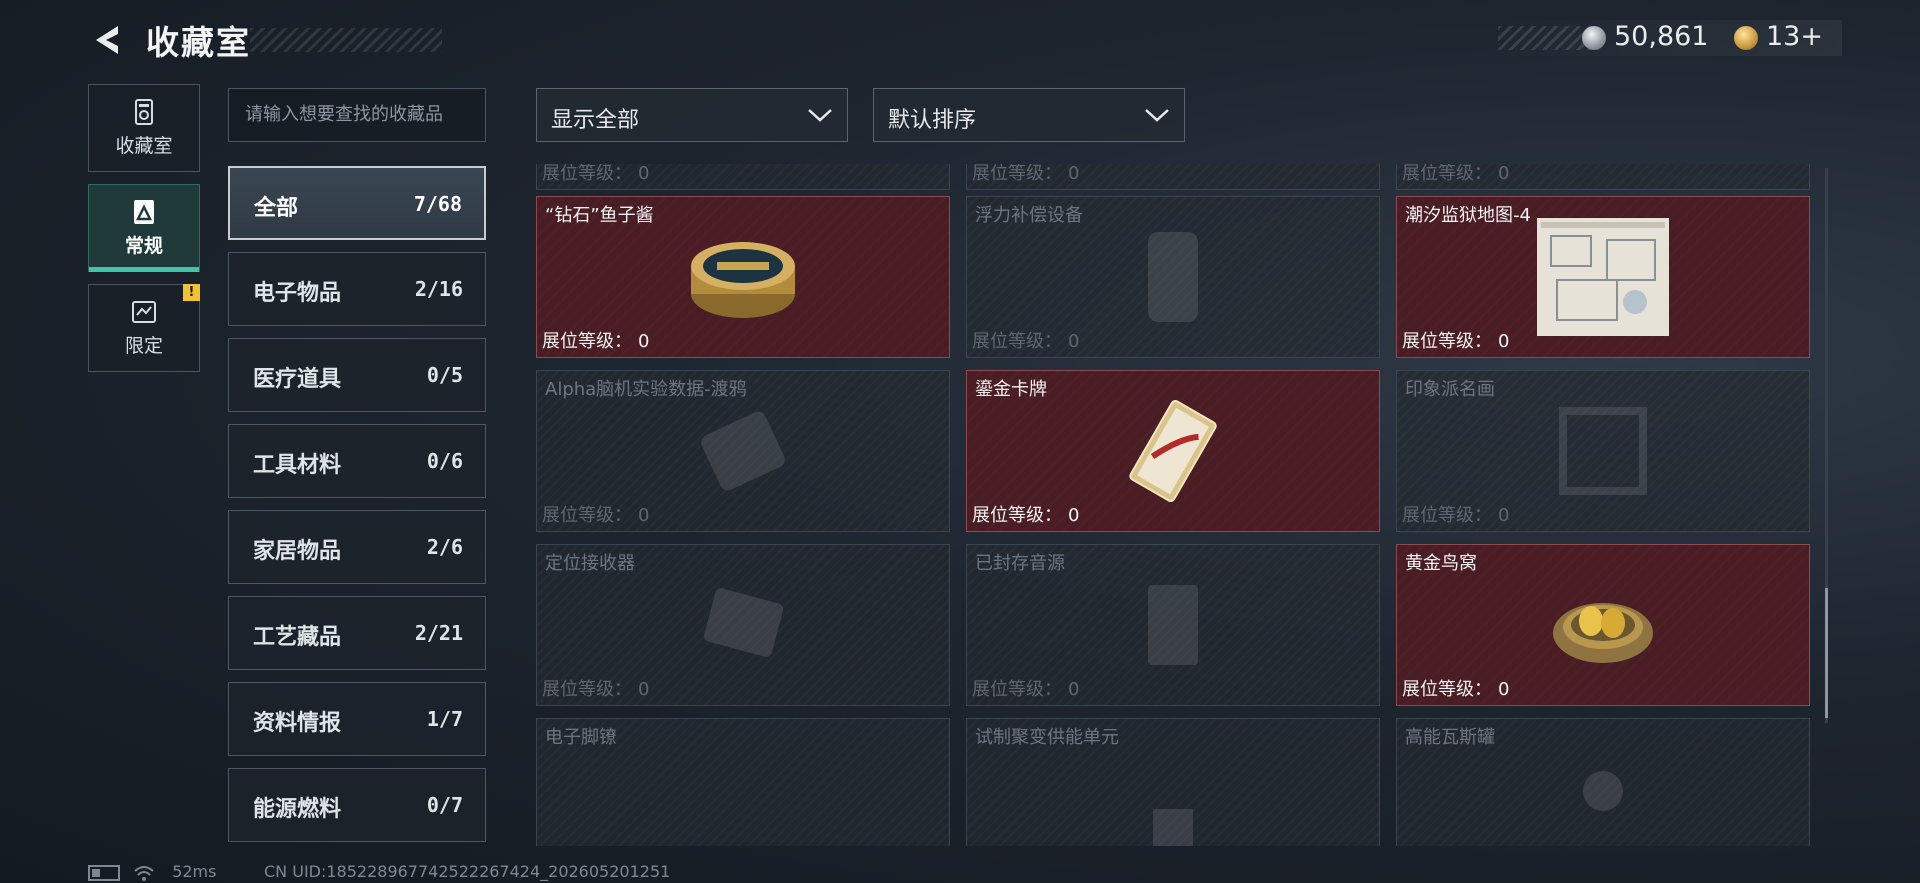  Describe the element at coordinates (595, 120) in the screenshot. I see `display-filter-label: 显示全部` at that location.